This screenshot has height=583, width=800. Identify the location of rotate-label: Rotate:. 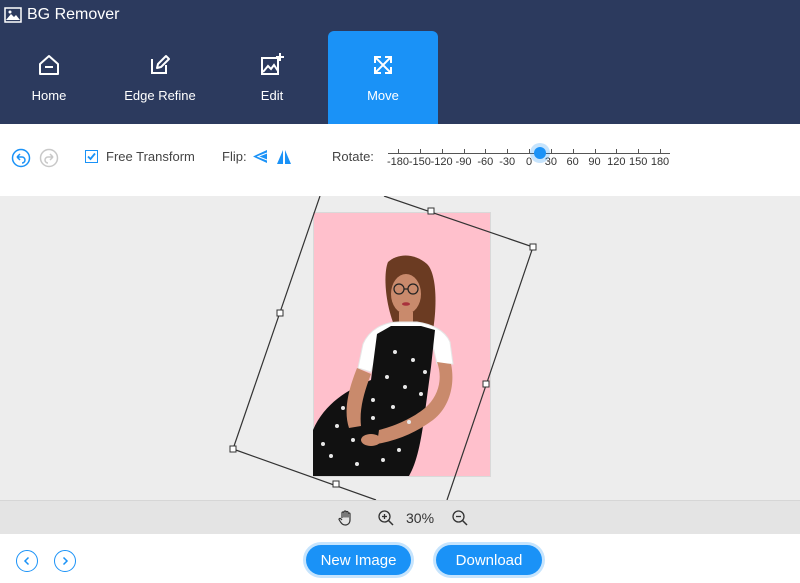
(353, 156).